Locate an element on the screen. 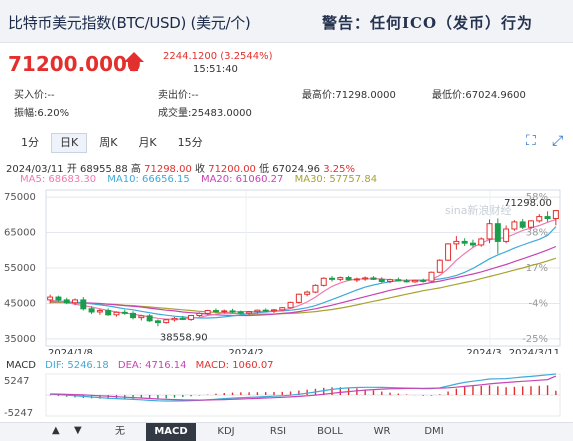  volume: 成交量:25483.0000 is located at coordinates (205, 113).